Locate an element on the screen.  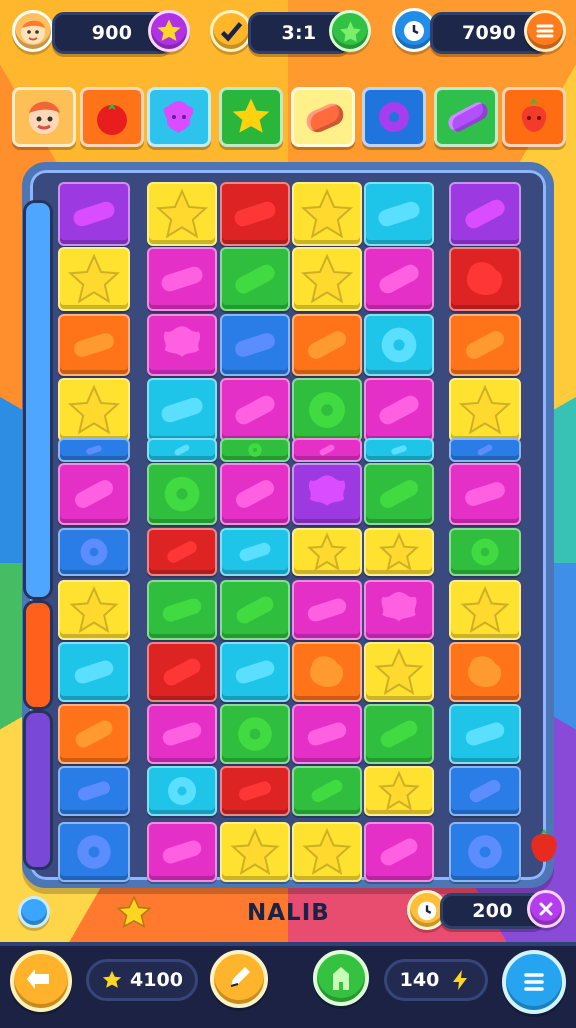
level-title: NALIB is located at coordinates (288, 913).